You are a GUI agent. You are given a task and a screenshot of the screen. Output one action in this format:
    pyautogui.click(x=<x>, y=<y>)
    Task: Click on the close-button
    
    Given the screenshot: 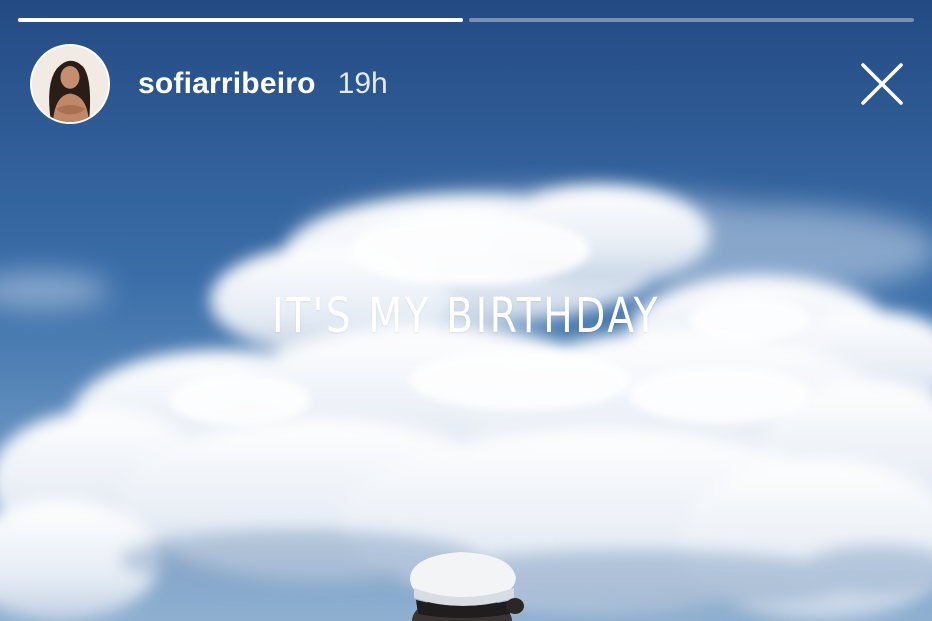 What is the action you would take?
    pyautogui.click(x=882, y=84)
    